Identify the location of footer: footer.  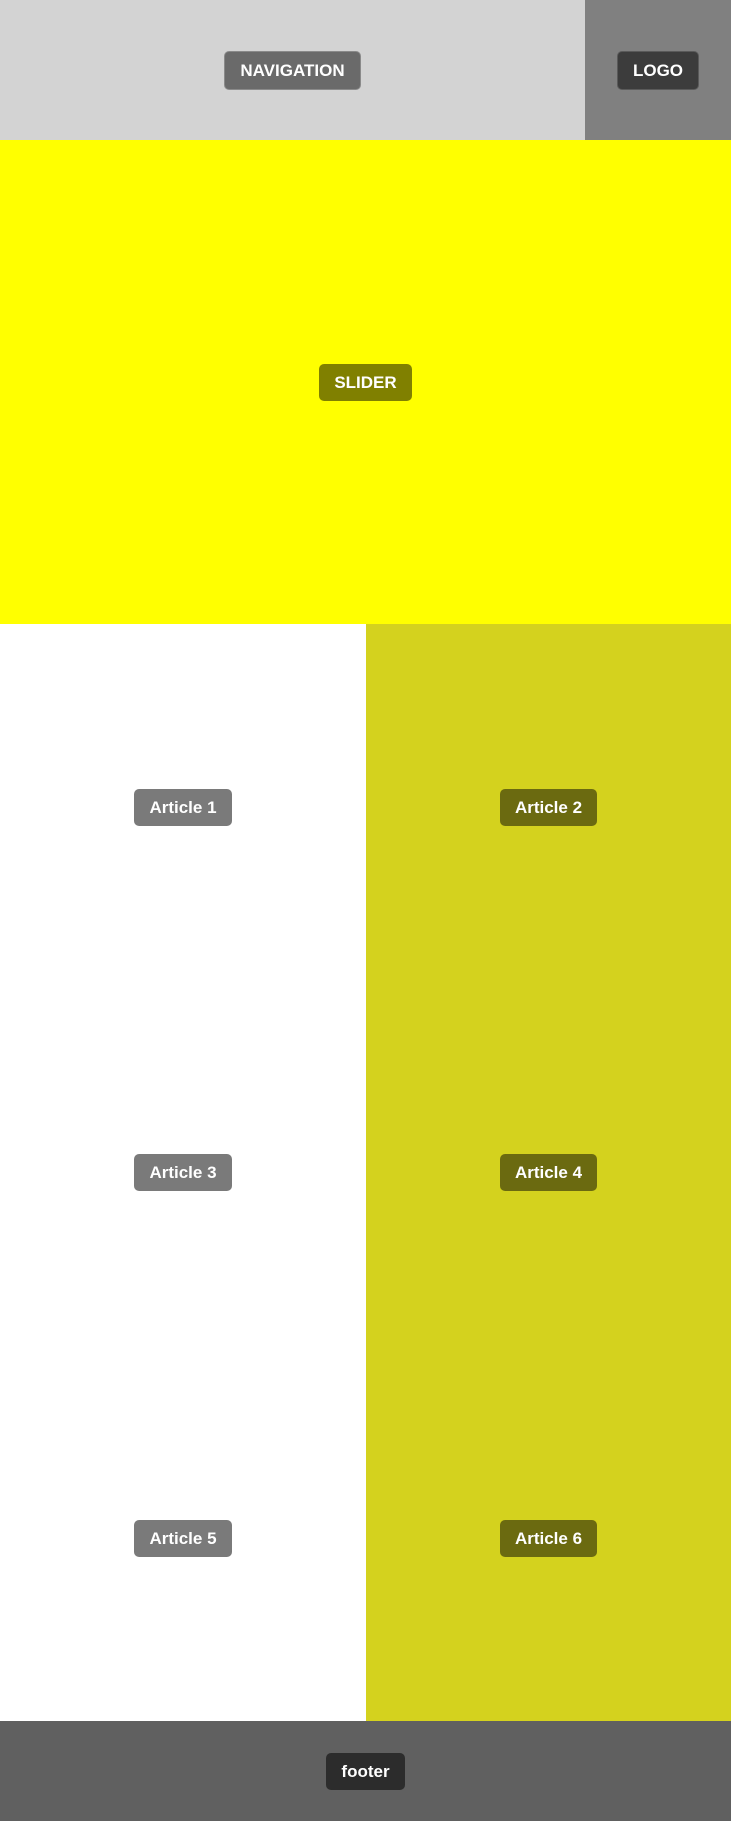
(365, 1771).